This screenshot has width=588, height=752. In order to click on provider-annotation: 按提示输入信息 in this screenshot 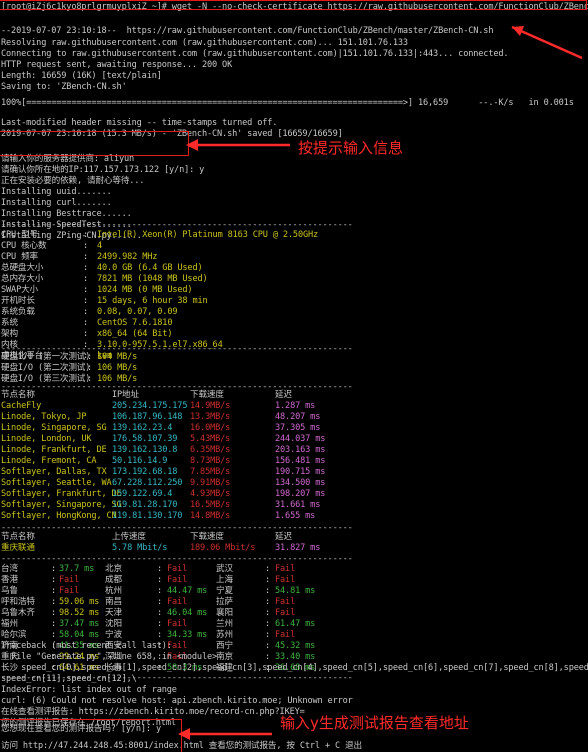, I will do `click(351, 148)`.